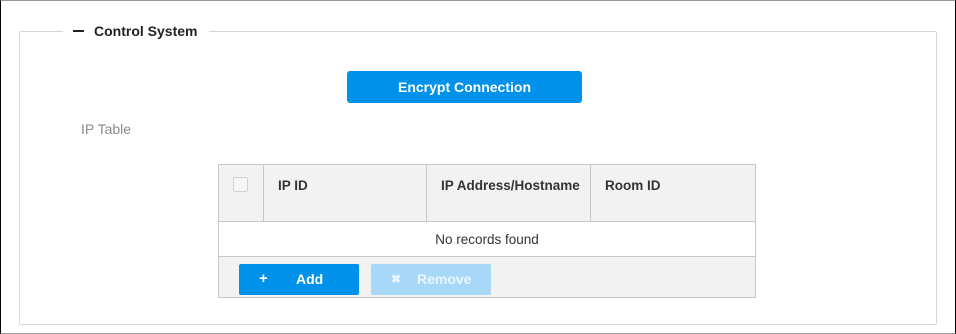 Image resolution: width=956 pixels, height=334 pixels. I want to click on minus-icon, so click(78, 31).